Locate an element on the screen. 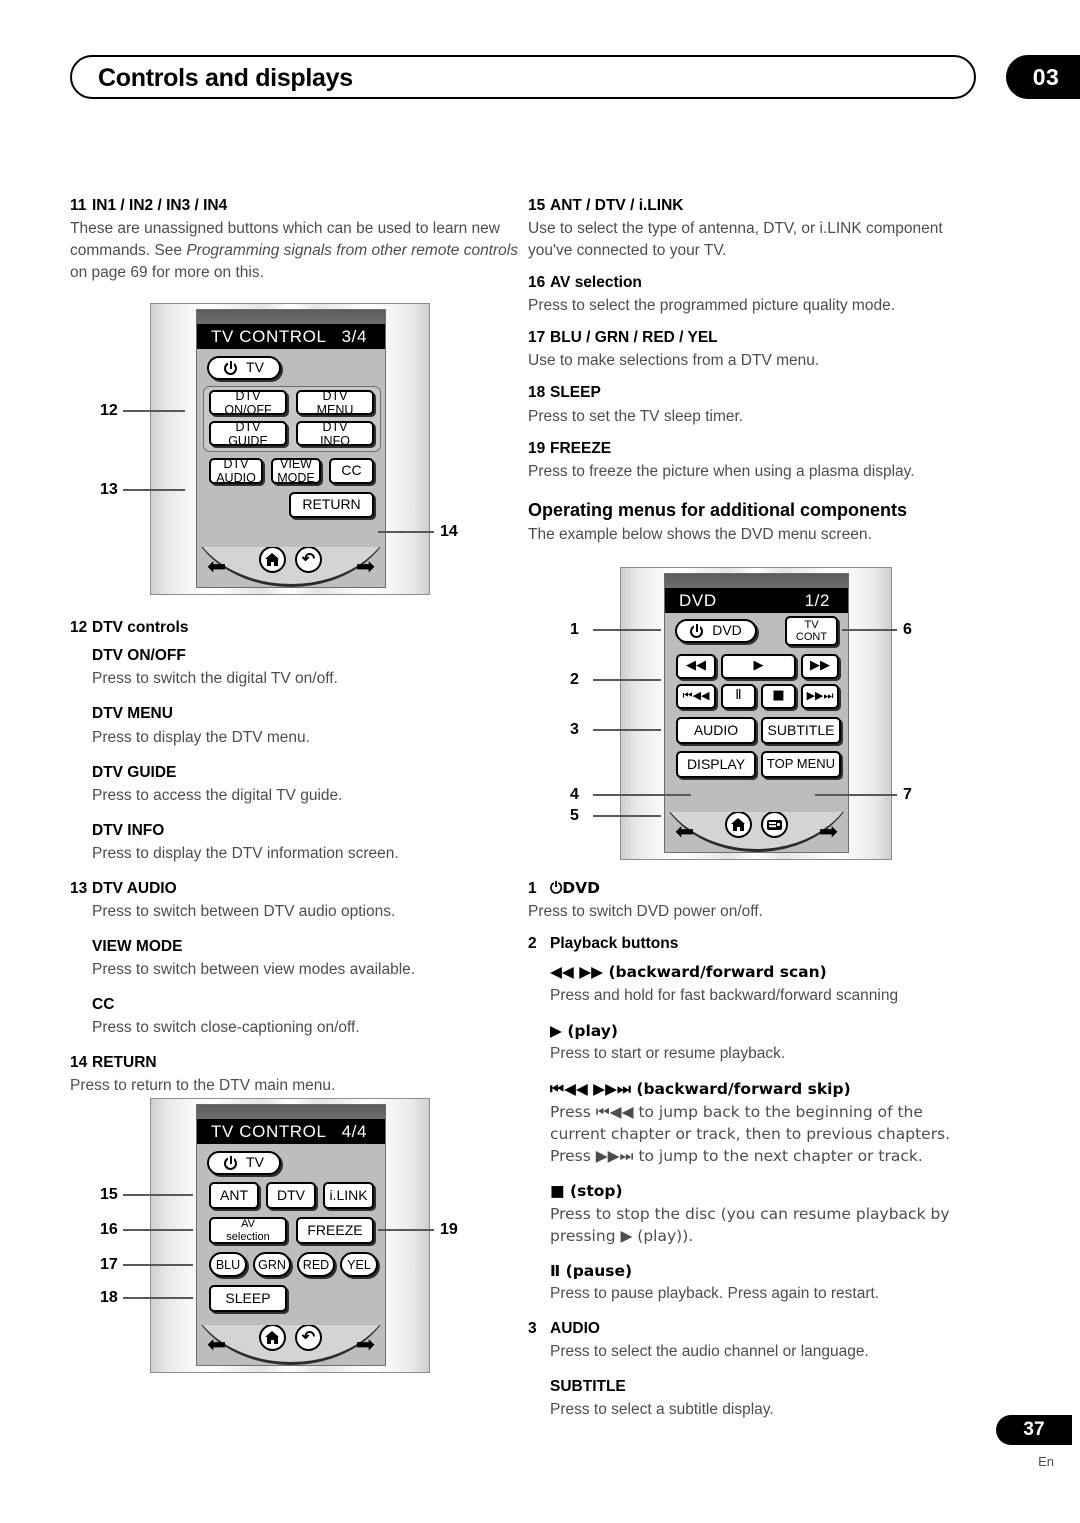 The image size is (1080, 1523). back-icon: ↶ is located at coordinates (308, 560).